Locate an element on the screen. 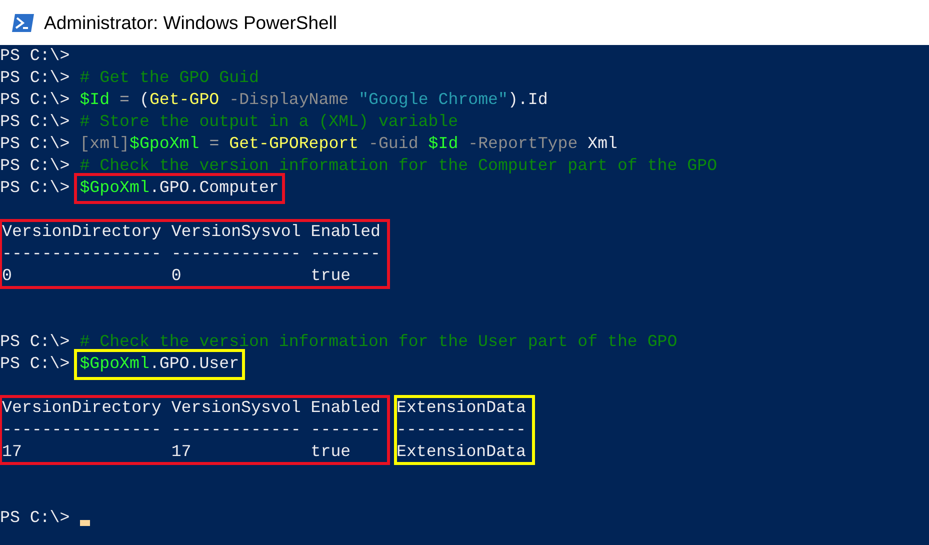 This screenshot has width=929, height=545. parameter-text: -Guid is located at coordinates (394, 144).